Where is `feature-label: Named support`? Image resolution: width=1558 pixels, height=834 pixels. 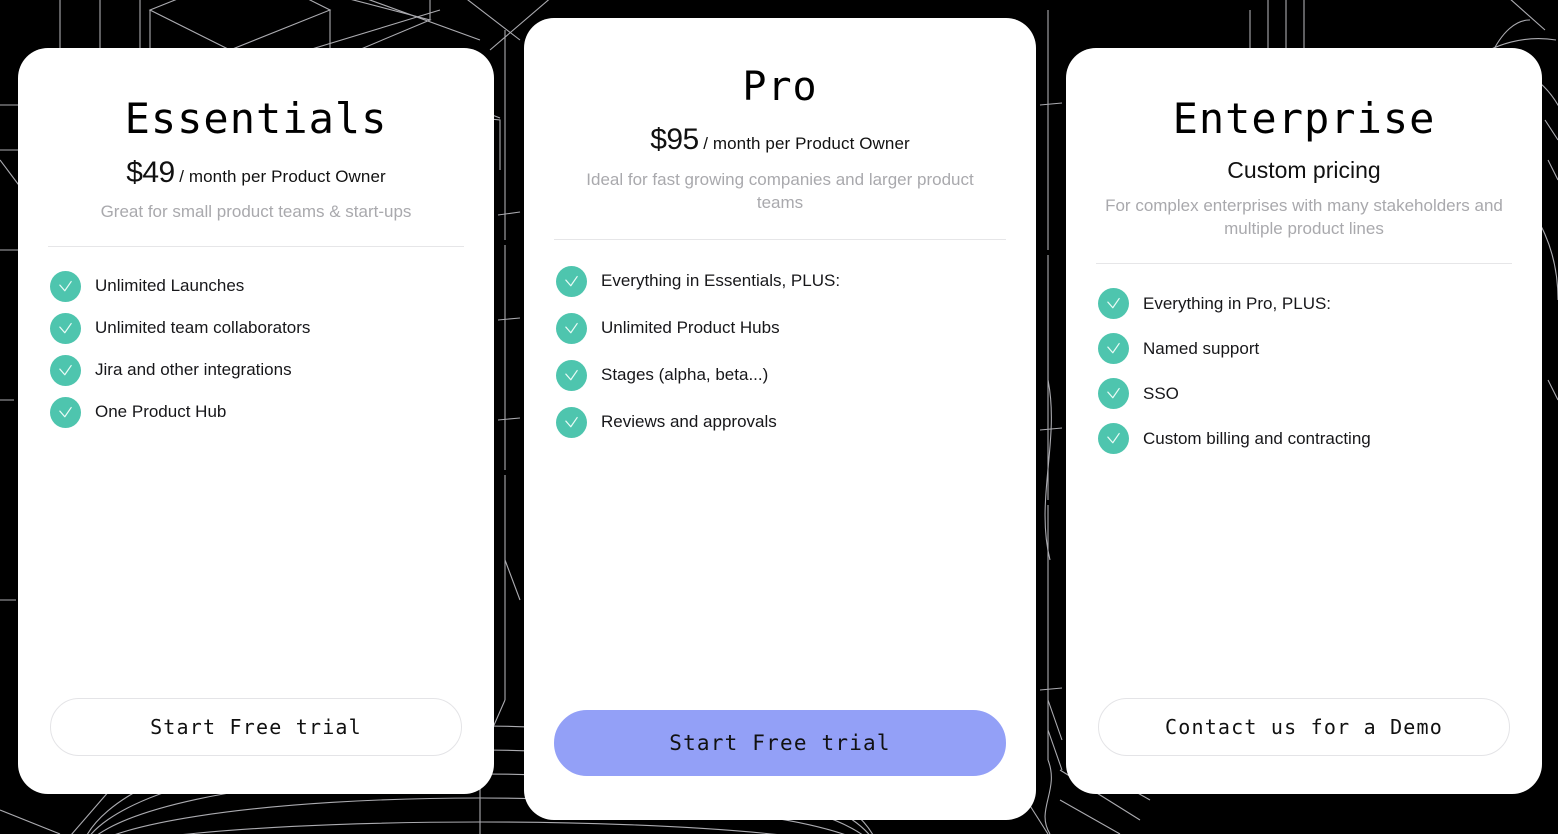
feature-label: Named support is located at coordinates (1201, 348).